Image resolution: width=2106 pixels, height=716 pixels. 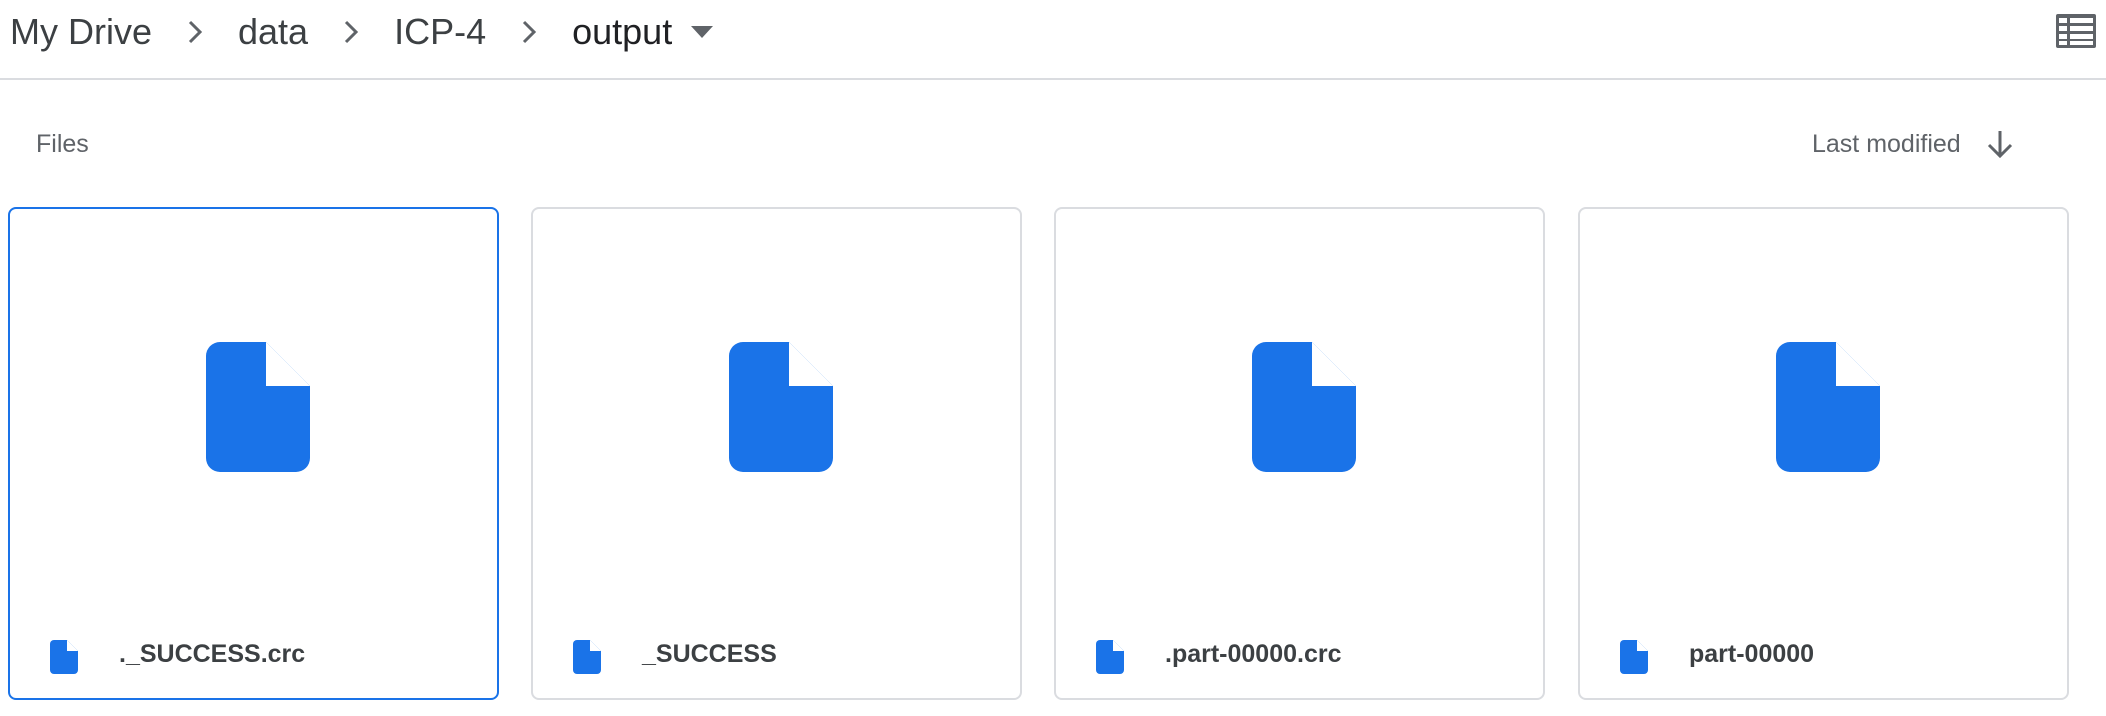 I want to click on breadcrumb: My Drive data ICP-4 output, so click(x=370, y=32).